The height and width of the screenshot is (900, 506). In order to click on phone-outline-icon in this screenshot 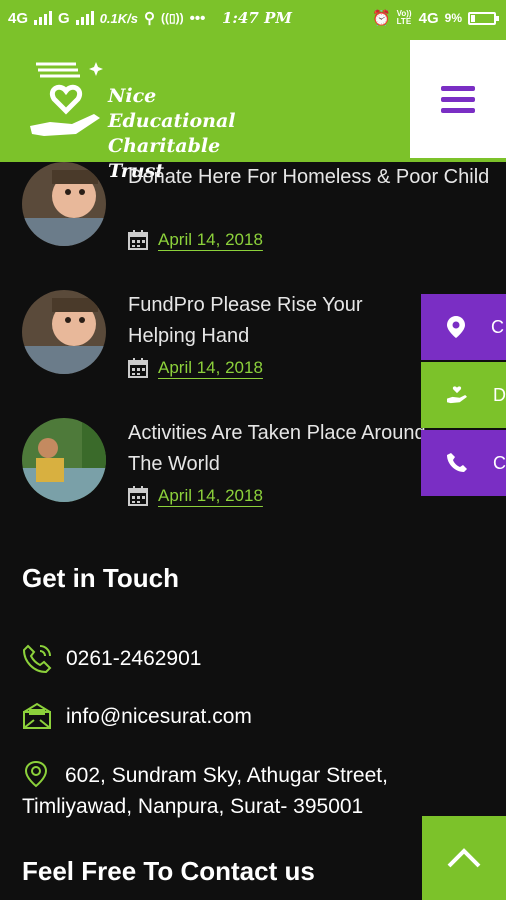, I will do `click(37, 659)`.